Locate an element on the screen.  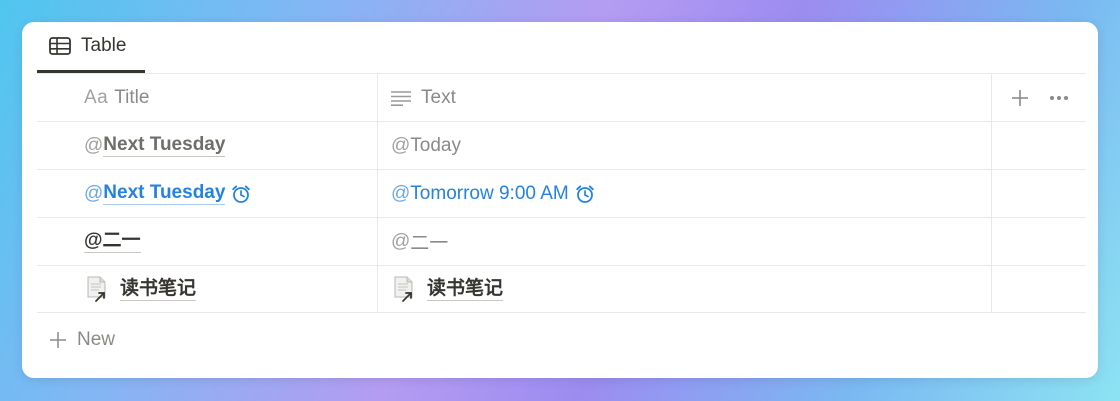
user-mention-name: 二一 is located at coordinates (121, 240).